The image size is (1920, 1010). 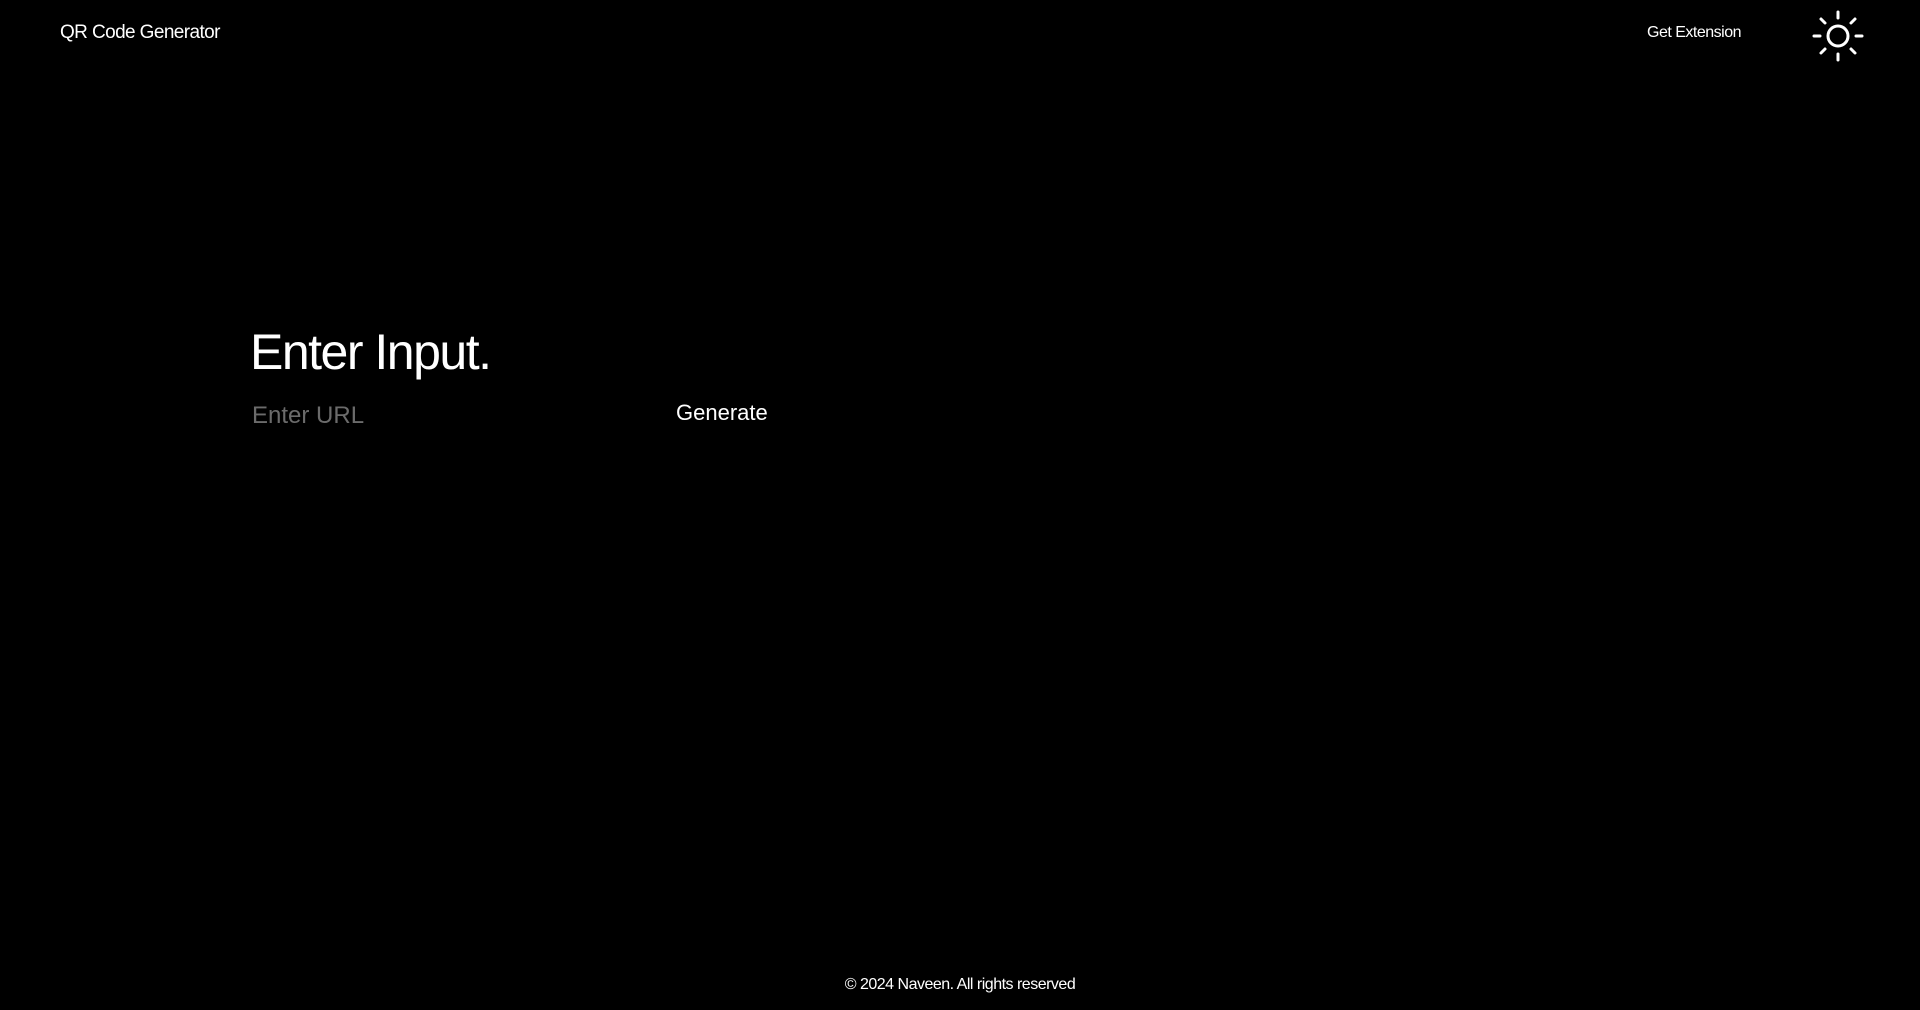 What do you see at coordinates (722, 413) in the screenshot?
I see `generate-button: Generate` at bounding box center [722, 413].